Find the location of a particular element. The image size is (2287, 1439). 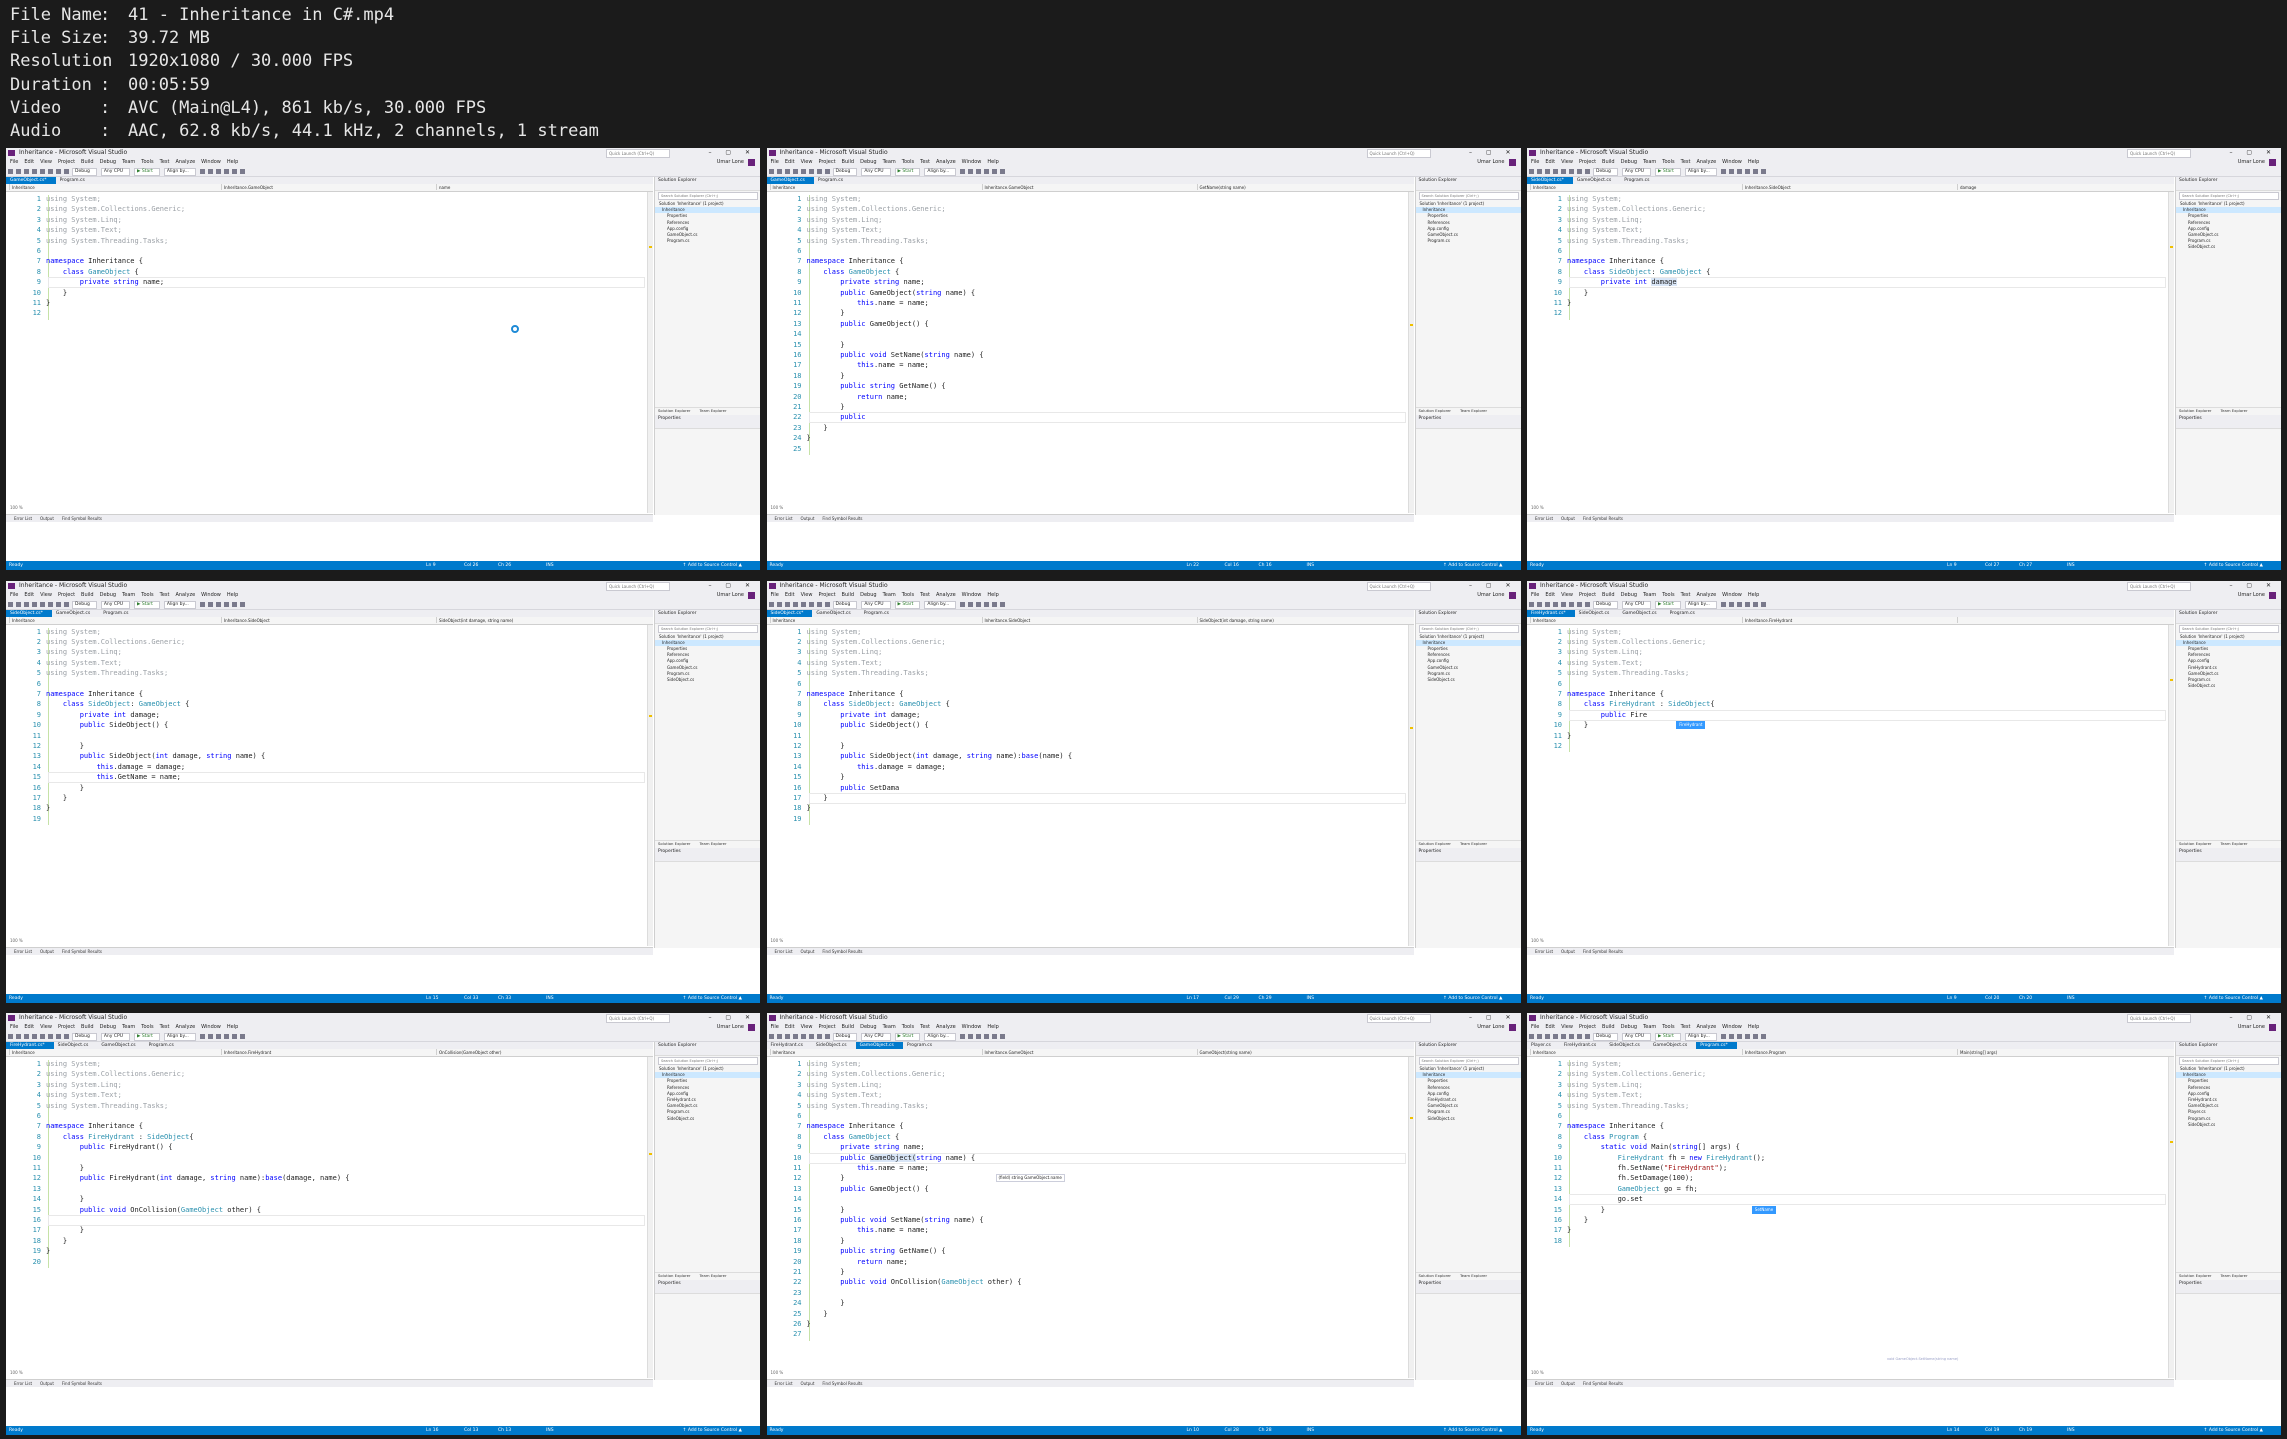

code-line: 7 namespace Inheritance { is located at coordinates (1827, 1126).